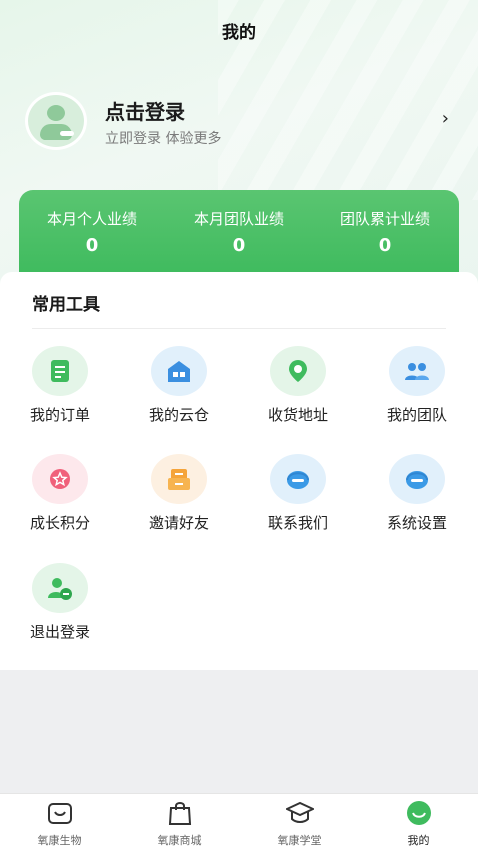 The width and height of the screenshot is (478, 850). I want to click on performance-panel: 本月个人业绩 0 本月团队业绩 0 团队累计业绩 0, so click(239, 232).